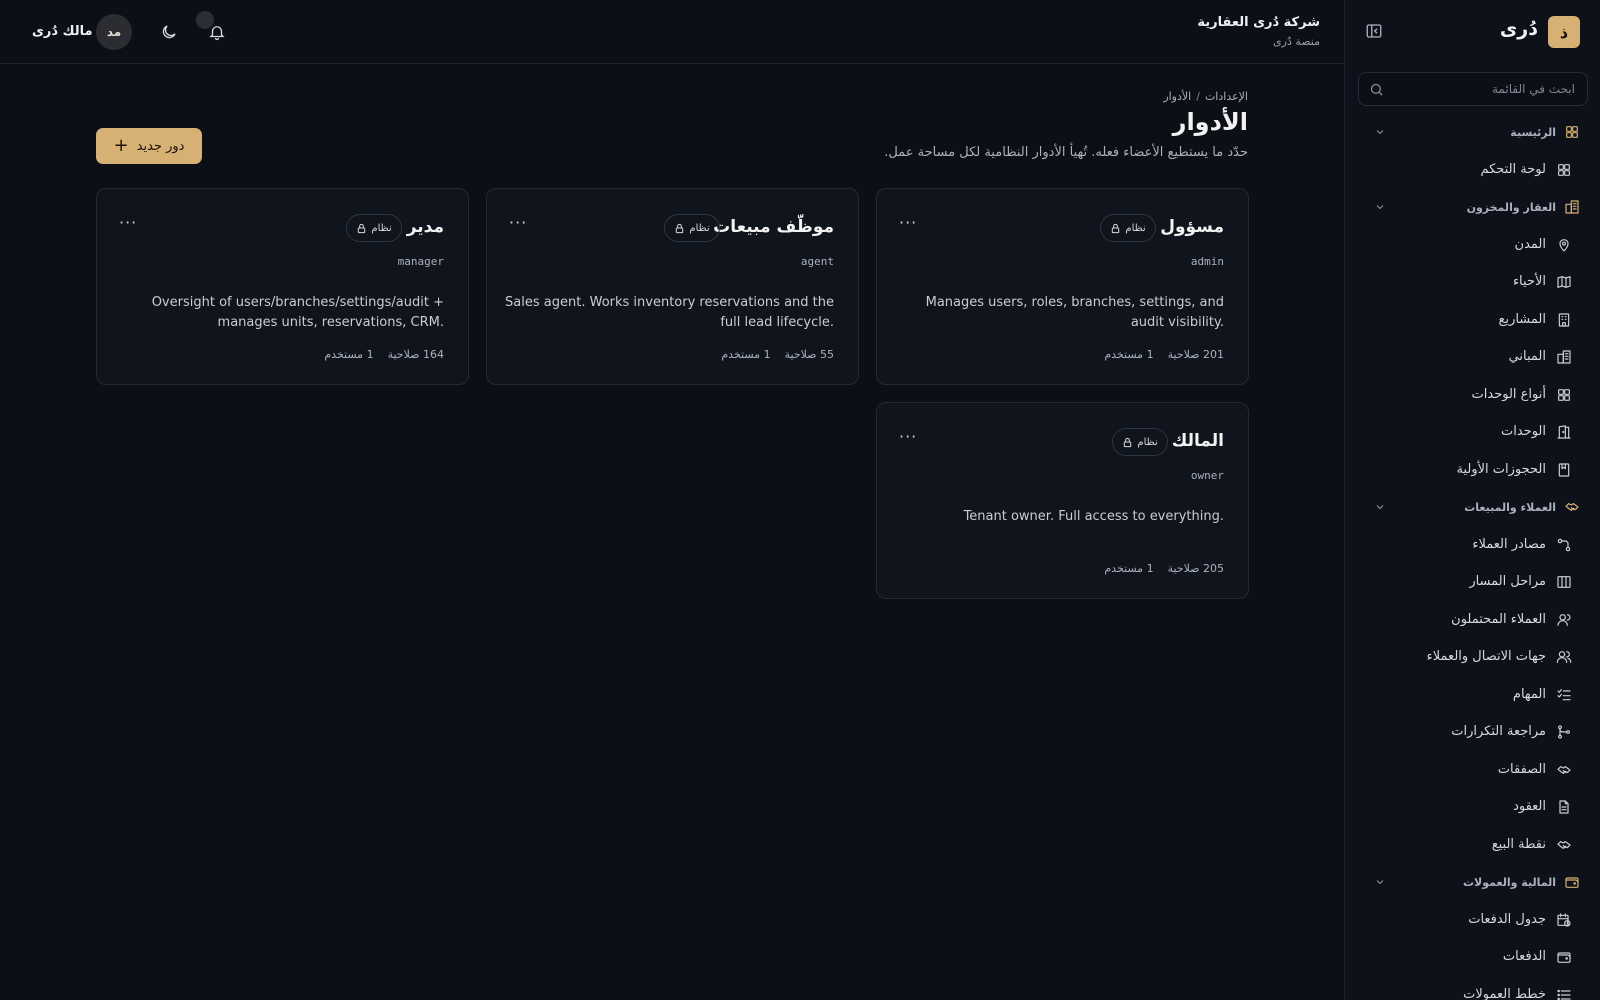 This screenshot has height=1000, width=1600. I want to click on merge-icon, so click(1564, 732).